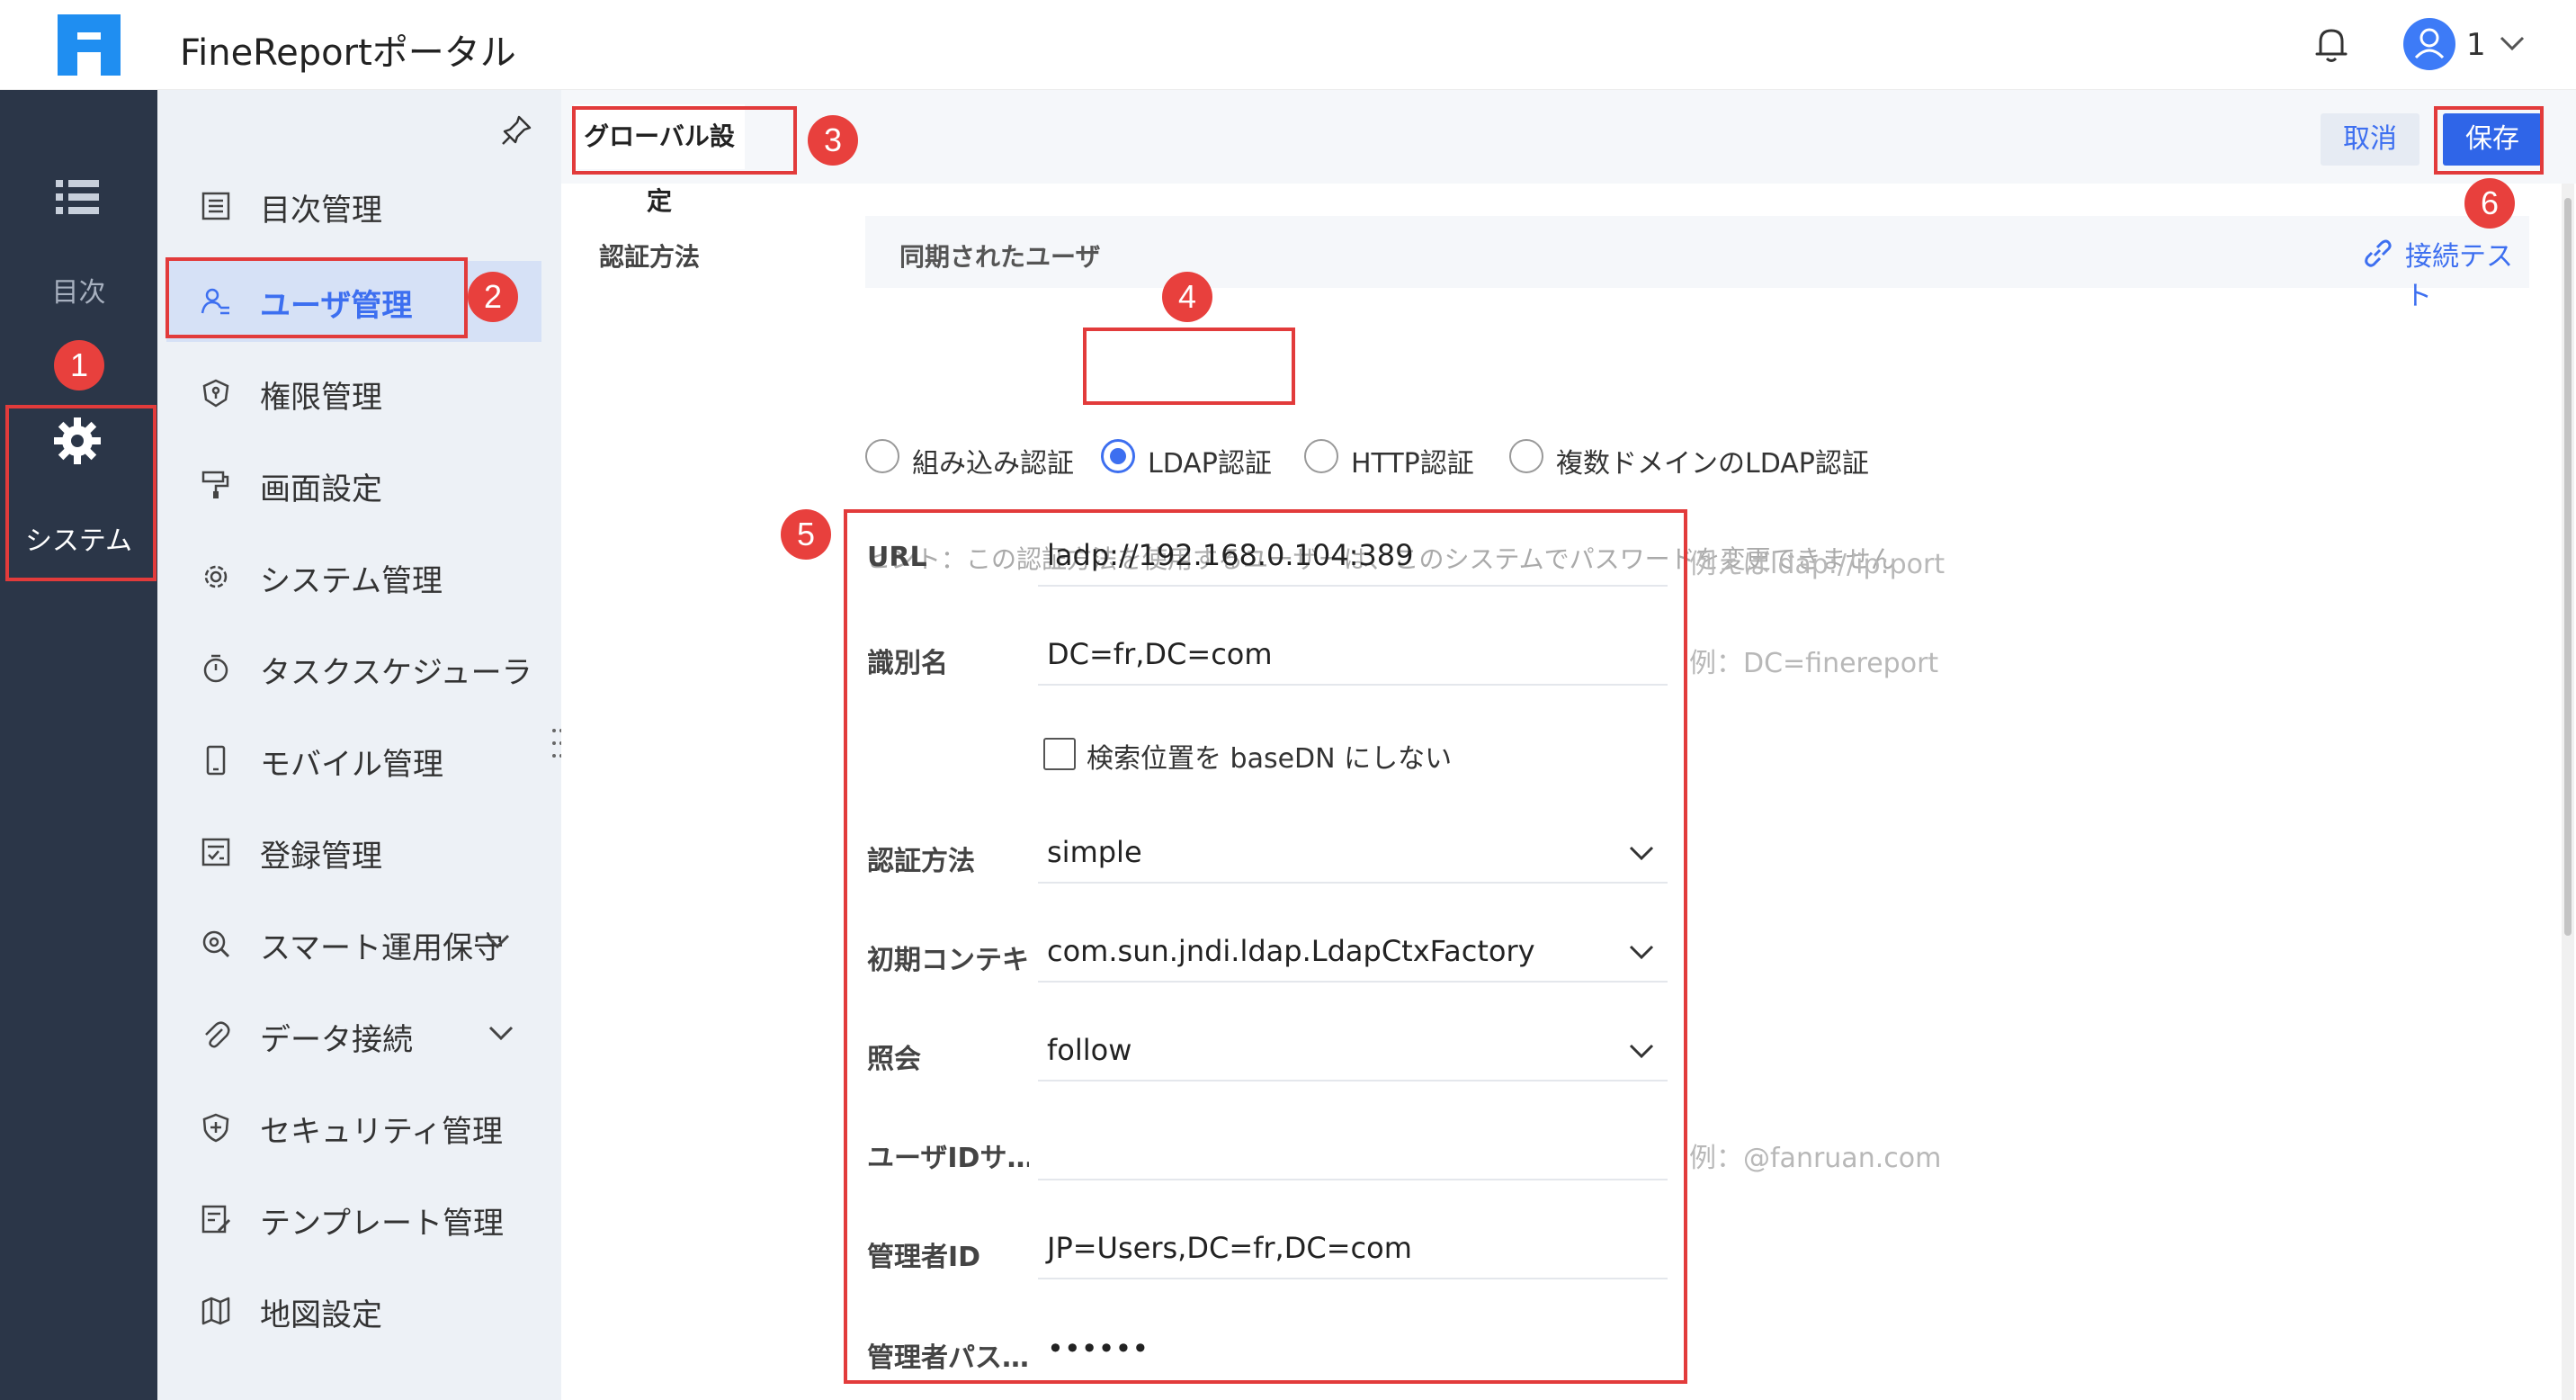  I want to click on sidebar-item-label: 権限管理, so click(321, 398).